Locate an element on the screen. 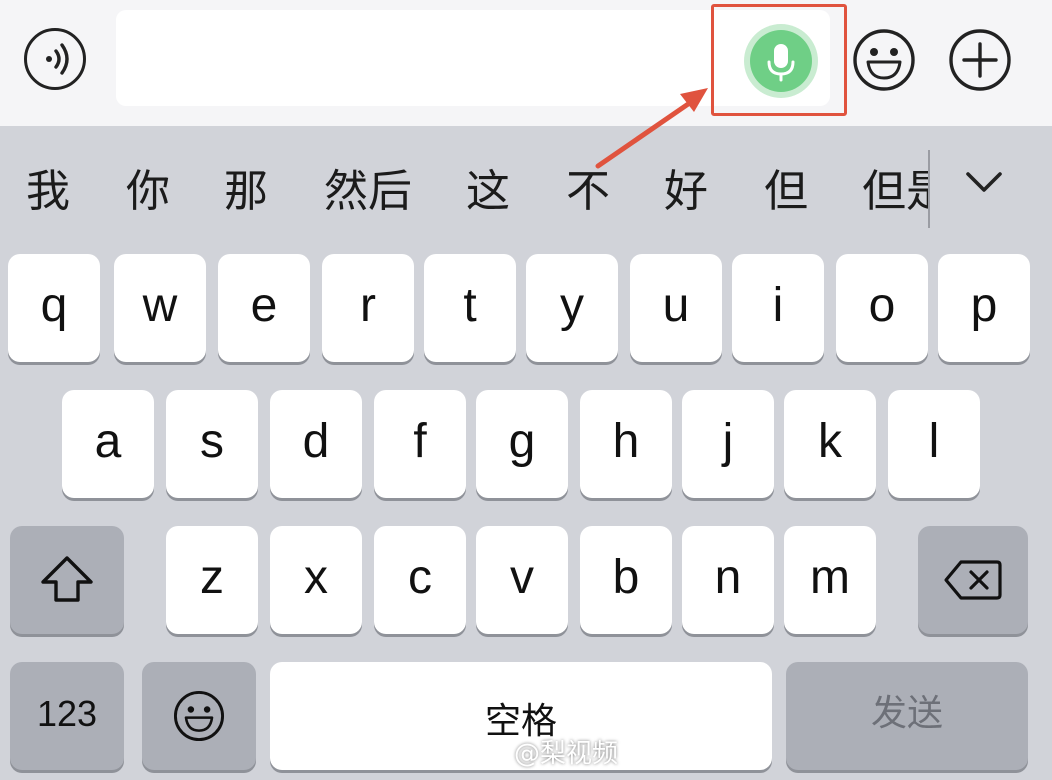  key-label: l is located at coordinates (934, 441).